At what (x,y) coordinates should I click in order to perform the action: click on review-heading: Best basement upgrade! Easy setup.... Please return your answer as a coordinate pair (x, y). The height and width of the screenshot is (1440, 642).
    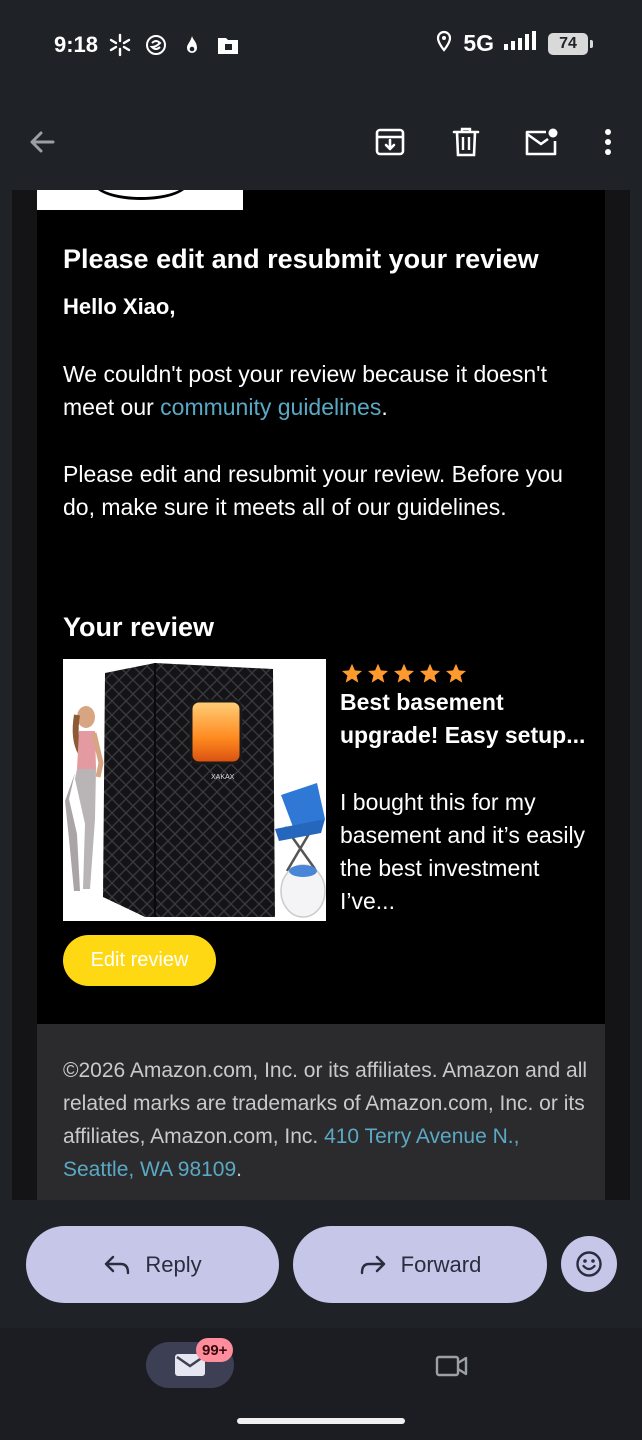
    Looking at the image, I should click on (463, 718).